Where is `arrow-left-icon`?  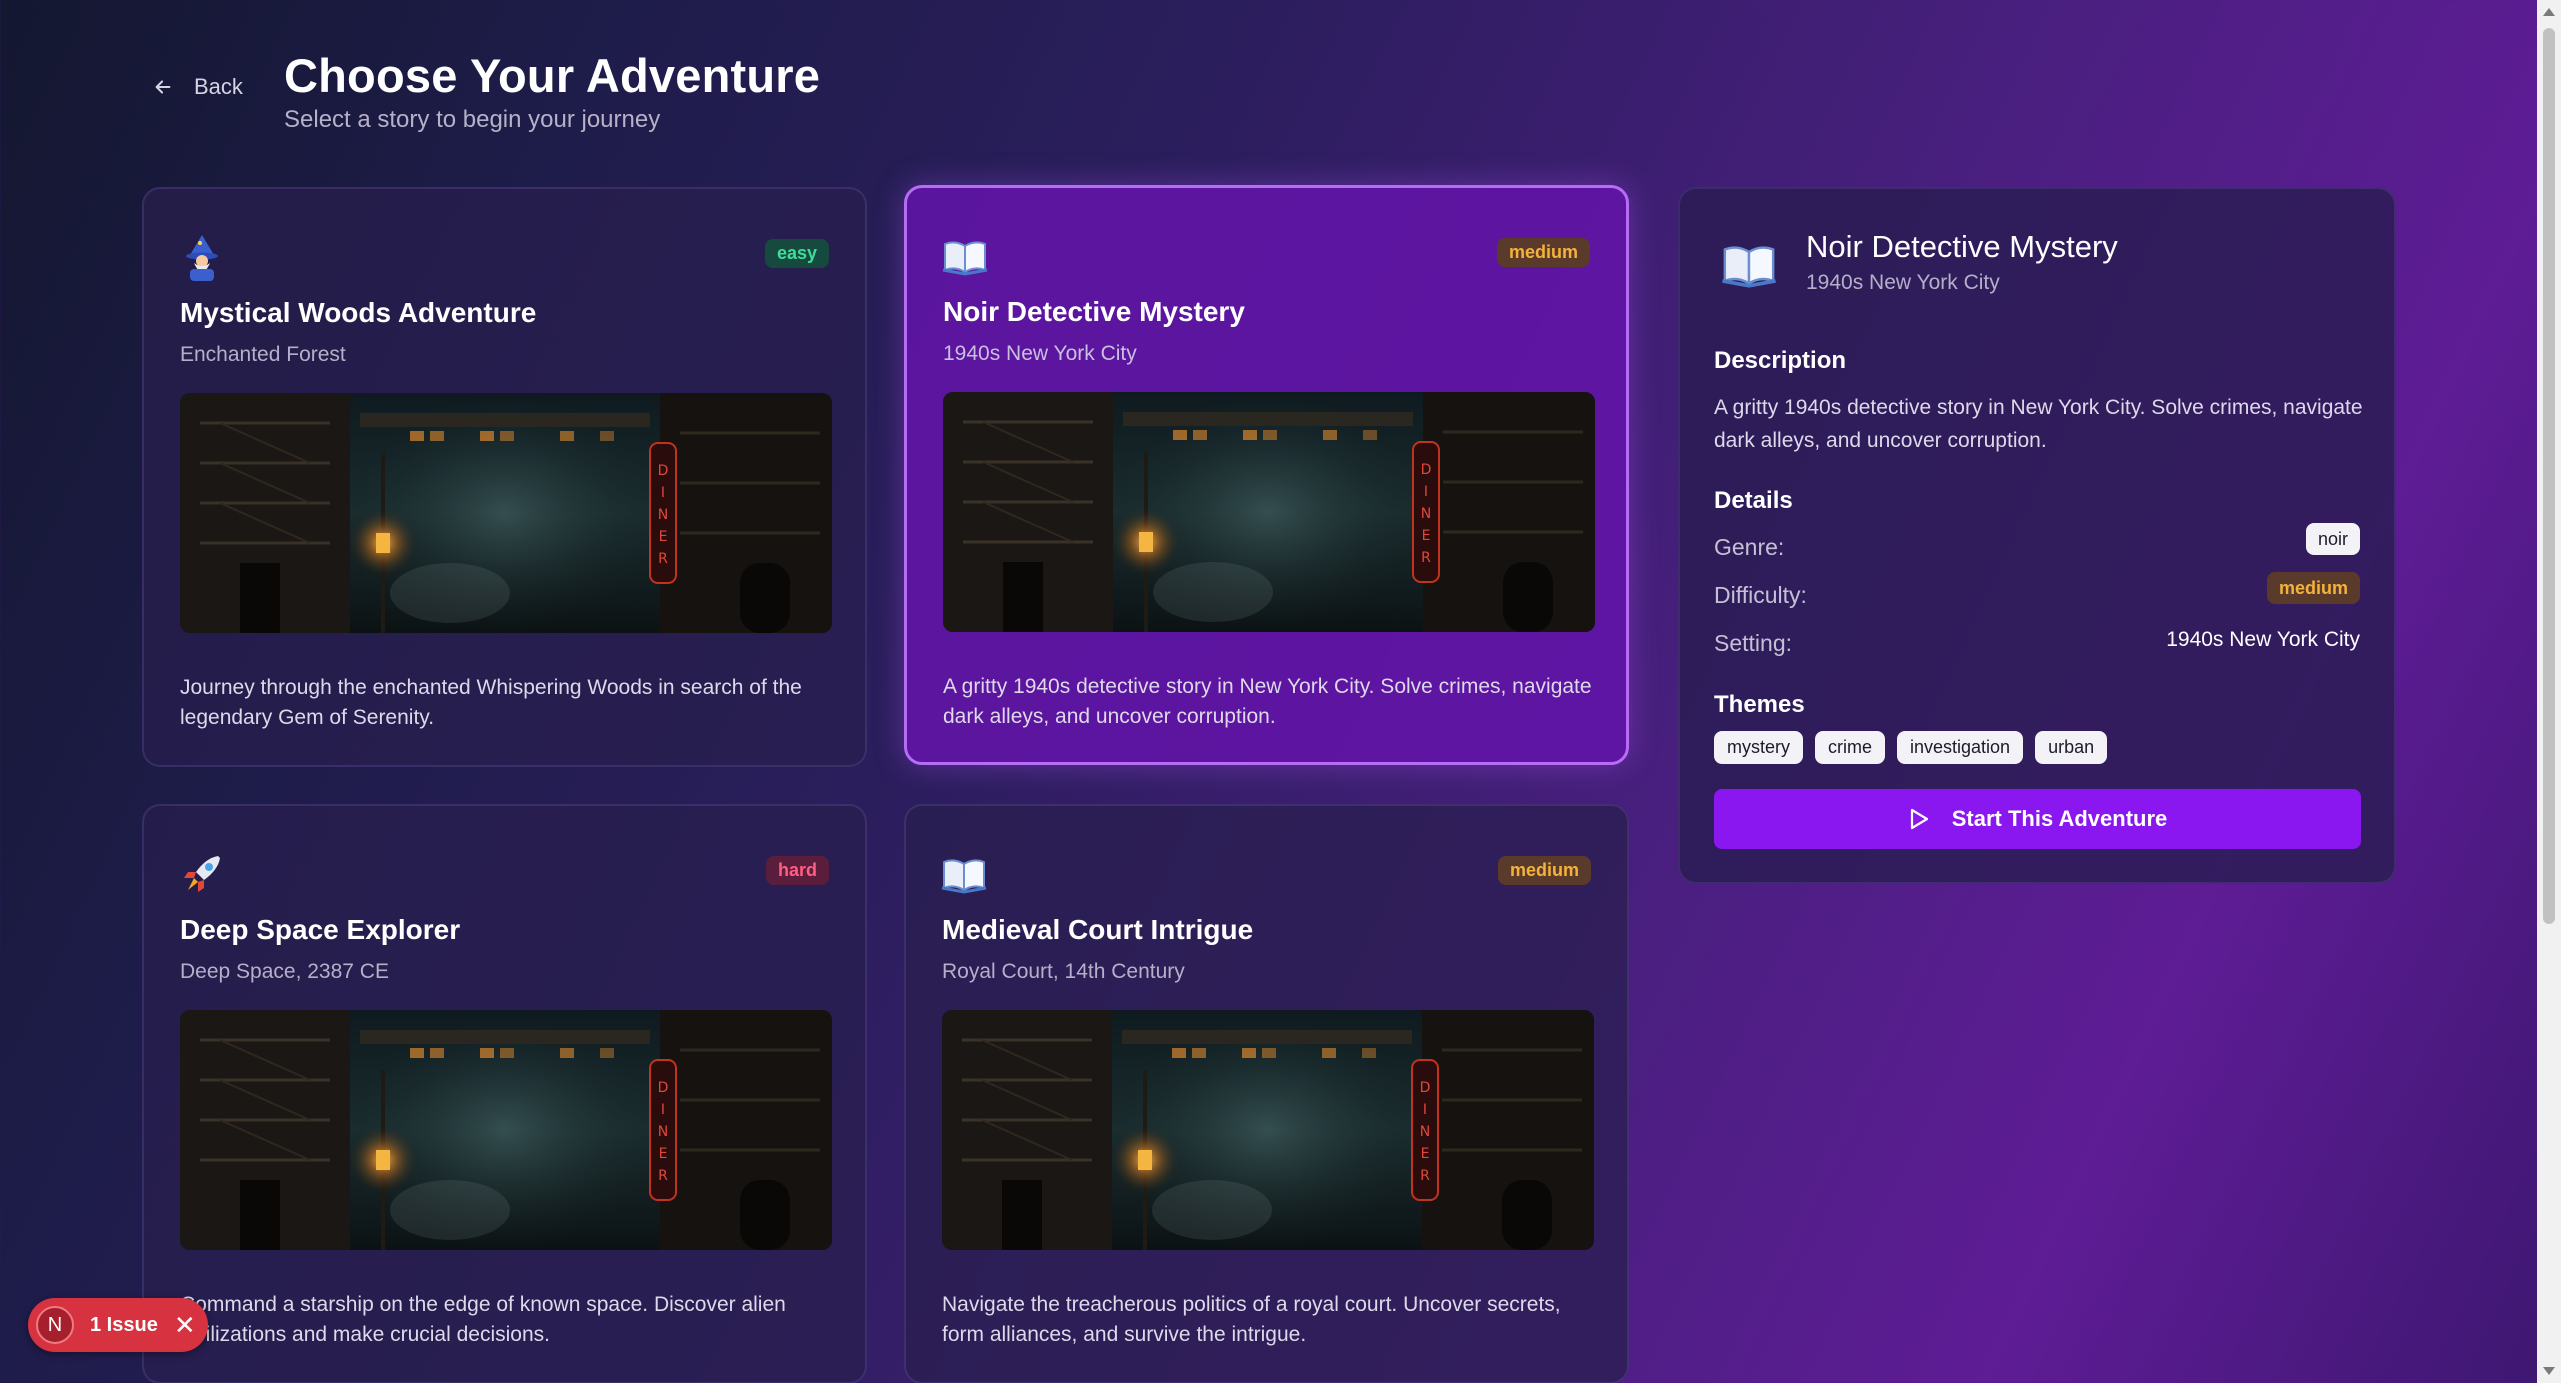 arrow-left-icon is located at coordinates (163, 87).